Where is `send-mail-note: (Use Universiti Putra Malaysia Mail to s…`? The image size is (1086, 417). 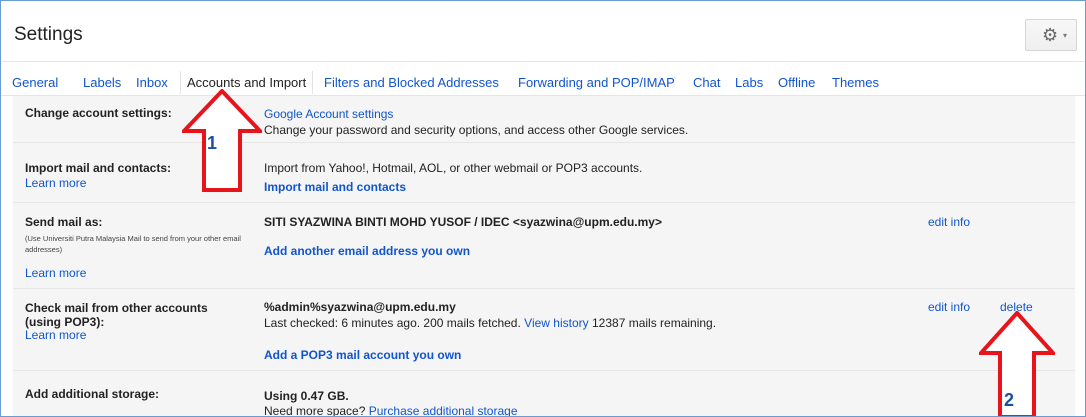 send-mail-note: (Use Universiti Putra Malaysia Mail to s… is located at coordinates (133, 244).